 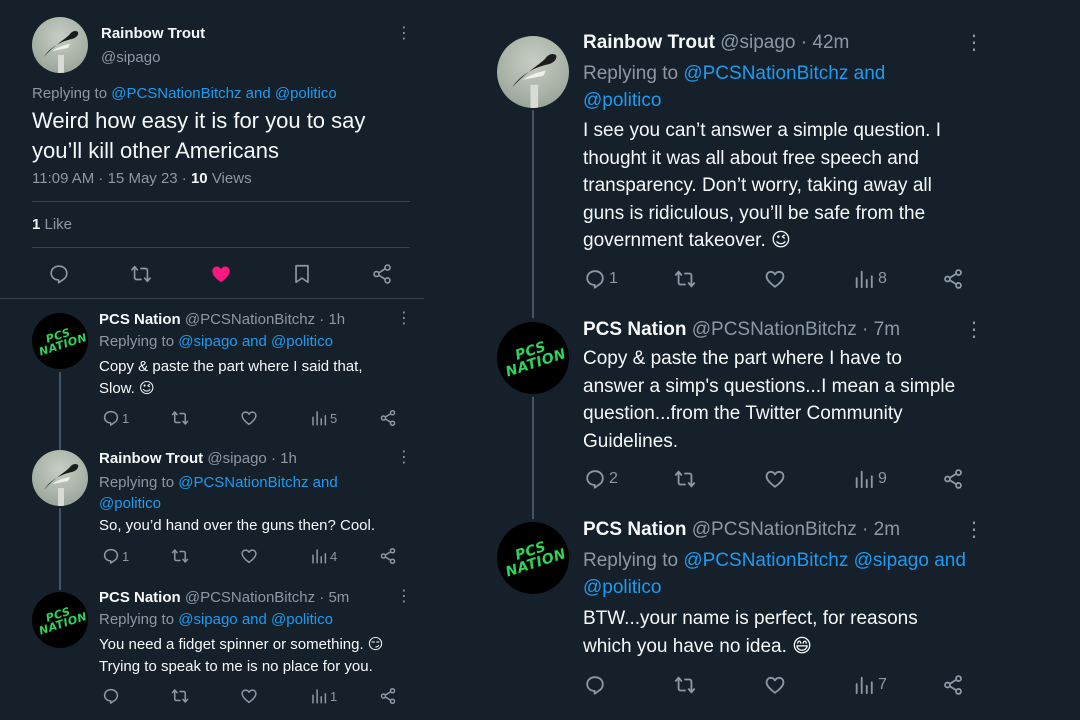 I want to click on tweet-timestamp: 11:09 AM · 15 May 23 ·, so click(x=111, y=178).